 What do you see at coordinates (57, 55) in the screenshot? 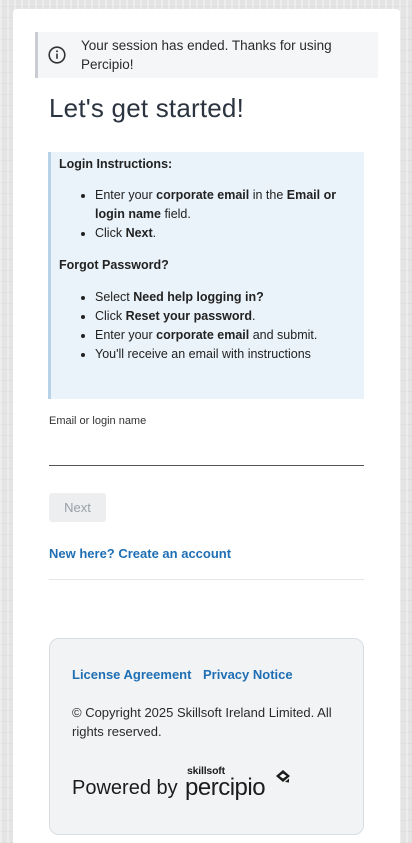
I see `info-icon` at bounding box center [57, 55].